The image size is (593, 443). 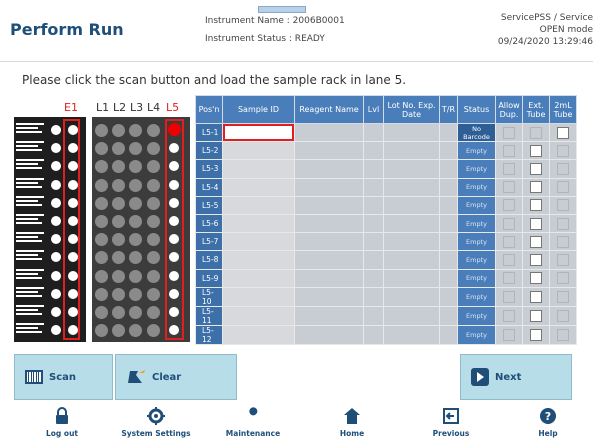 I want to click on lvl-cell, so click(x=373, y=242).